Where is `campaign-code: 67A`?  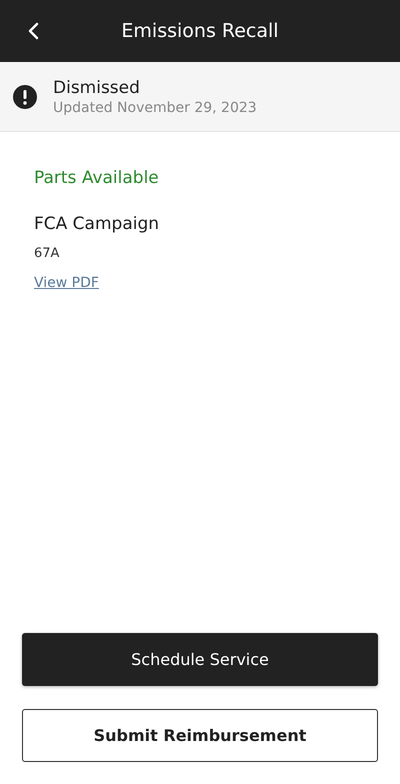 campaign-code: 67A is located at coordinates (47, 253).